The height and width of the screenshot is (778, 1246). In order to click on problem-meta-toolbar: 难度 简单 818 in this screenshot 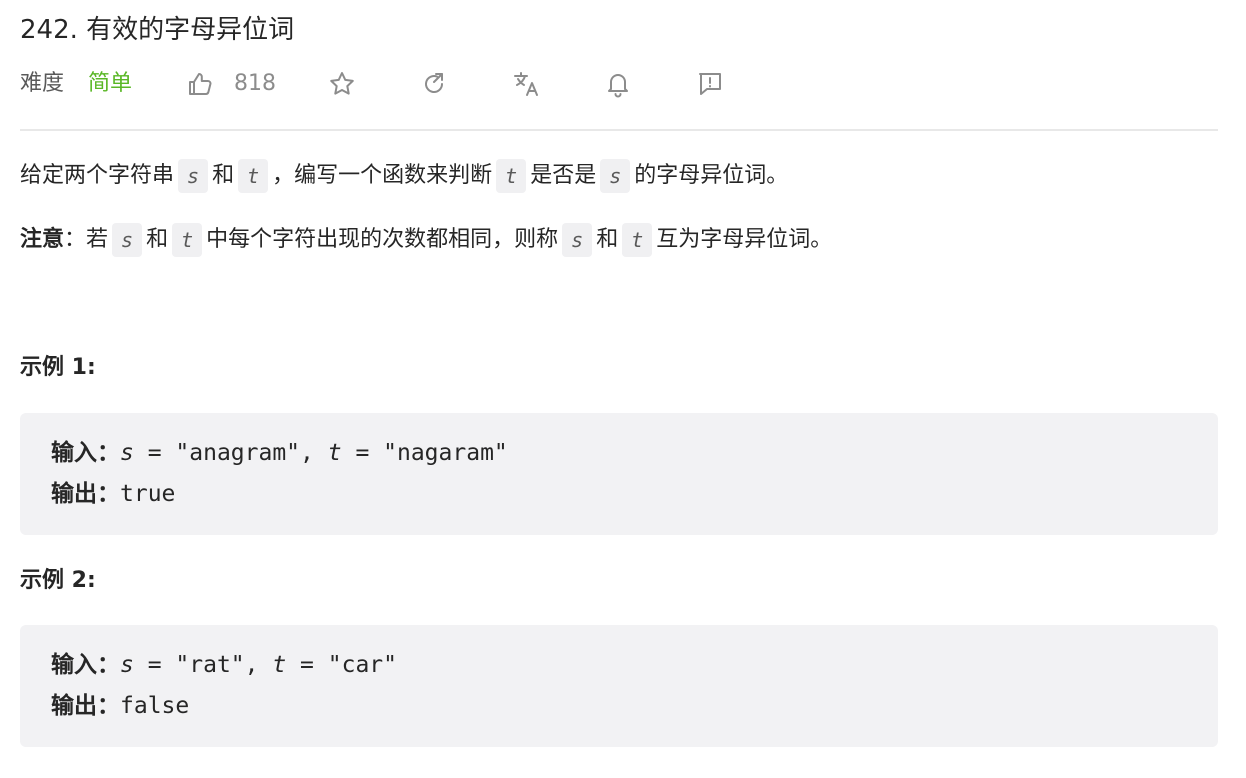, I will do `click(619, 84)`.